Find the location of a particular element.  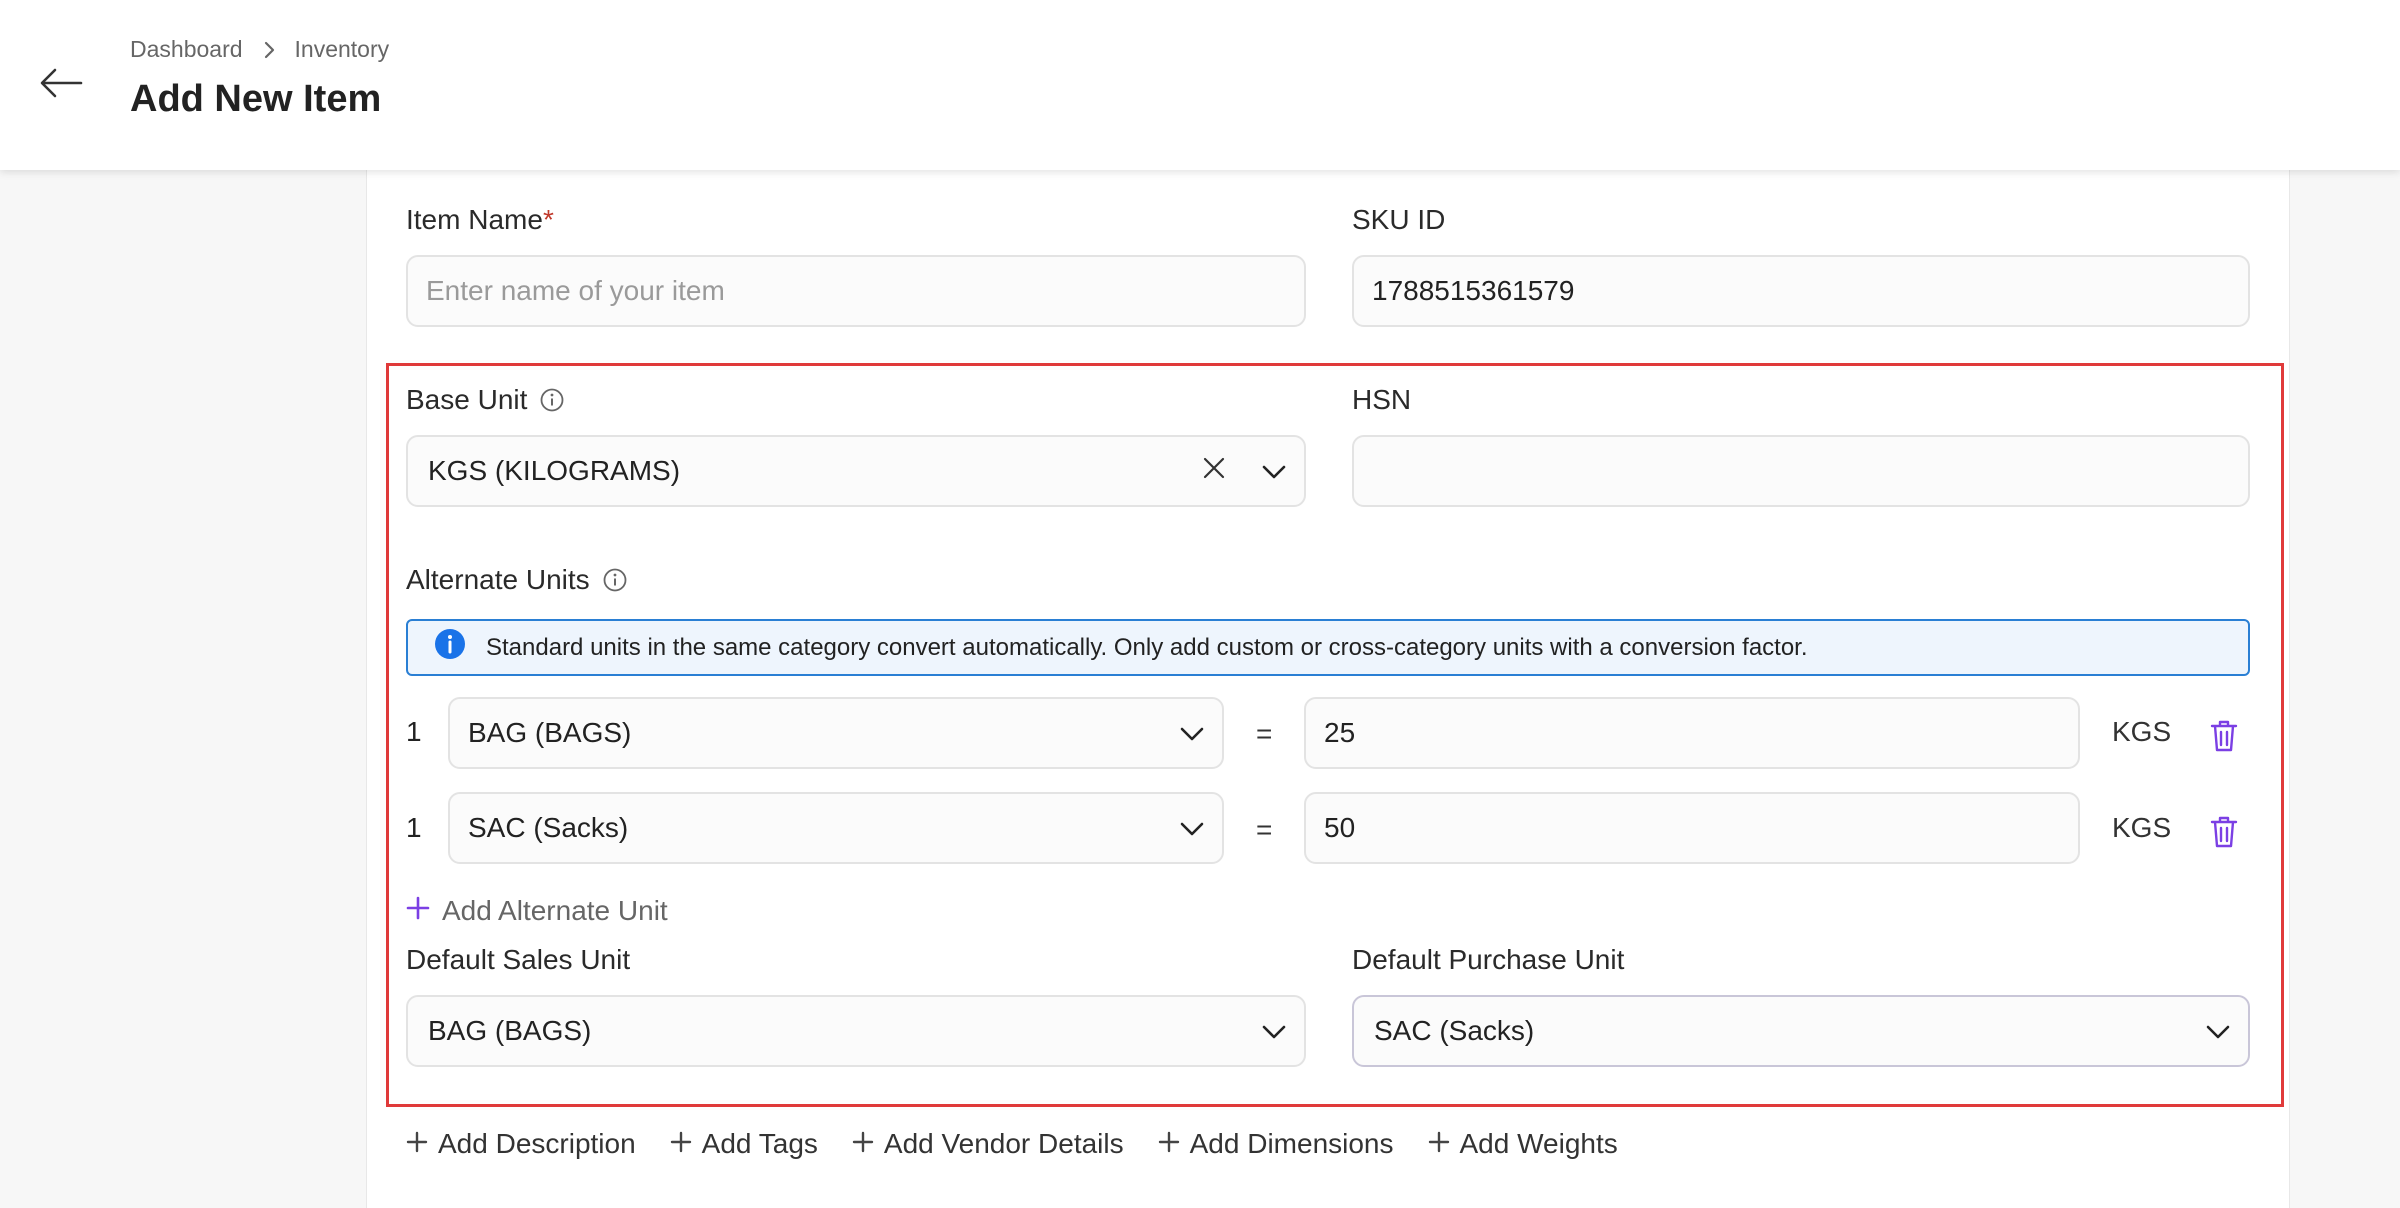

breadcrumb-inventory: Inventory is located at coordinates (342, 49).